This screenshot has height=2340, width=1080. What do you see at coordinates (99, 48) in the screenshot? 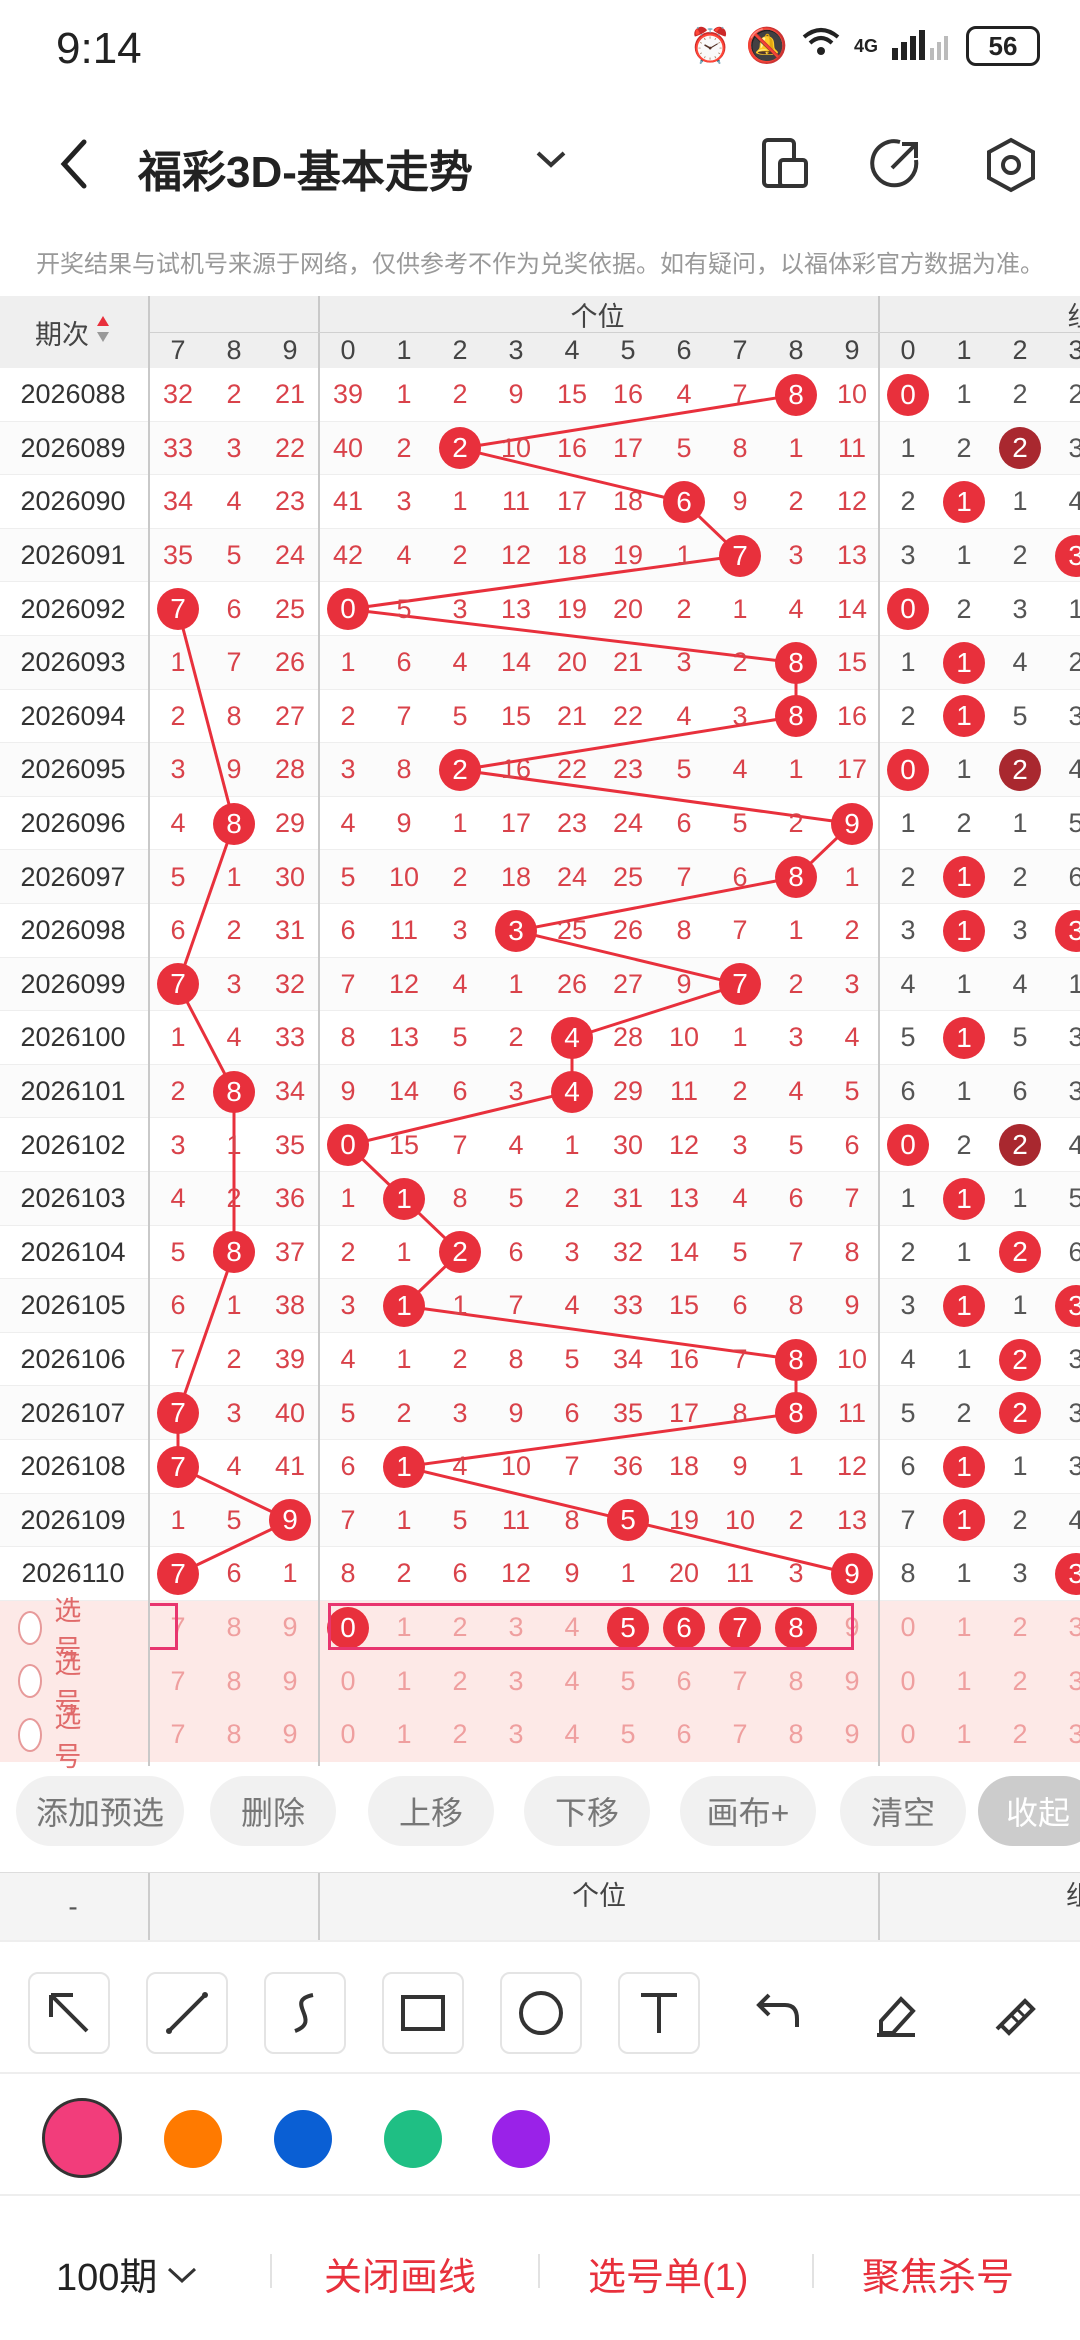
I see `status-time: 9:14` at bounding box center [99, 48].